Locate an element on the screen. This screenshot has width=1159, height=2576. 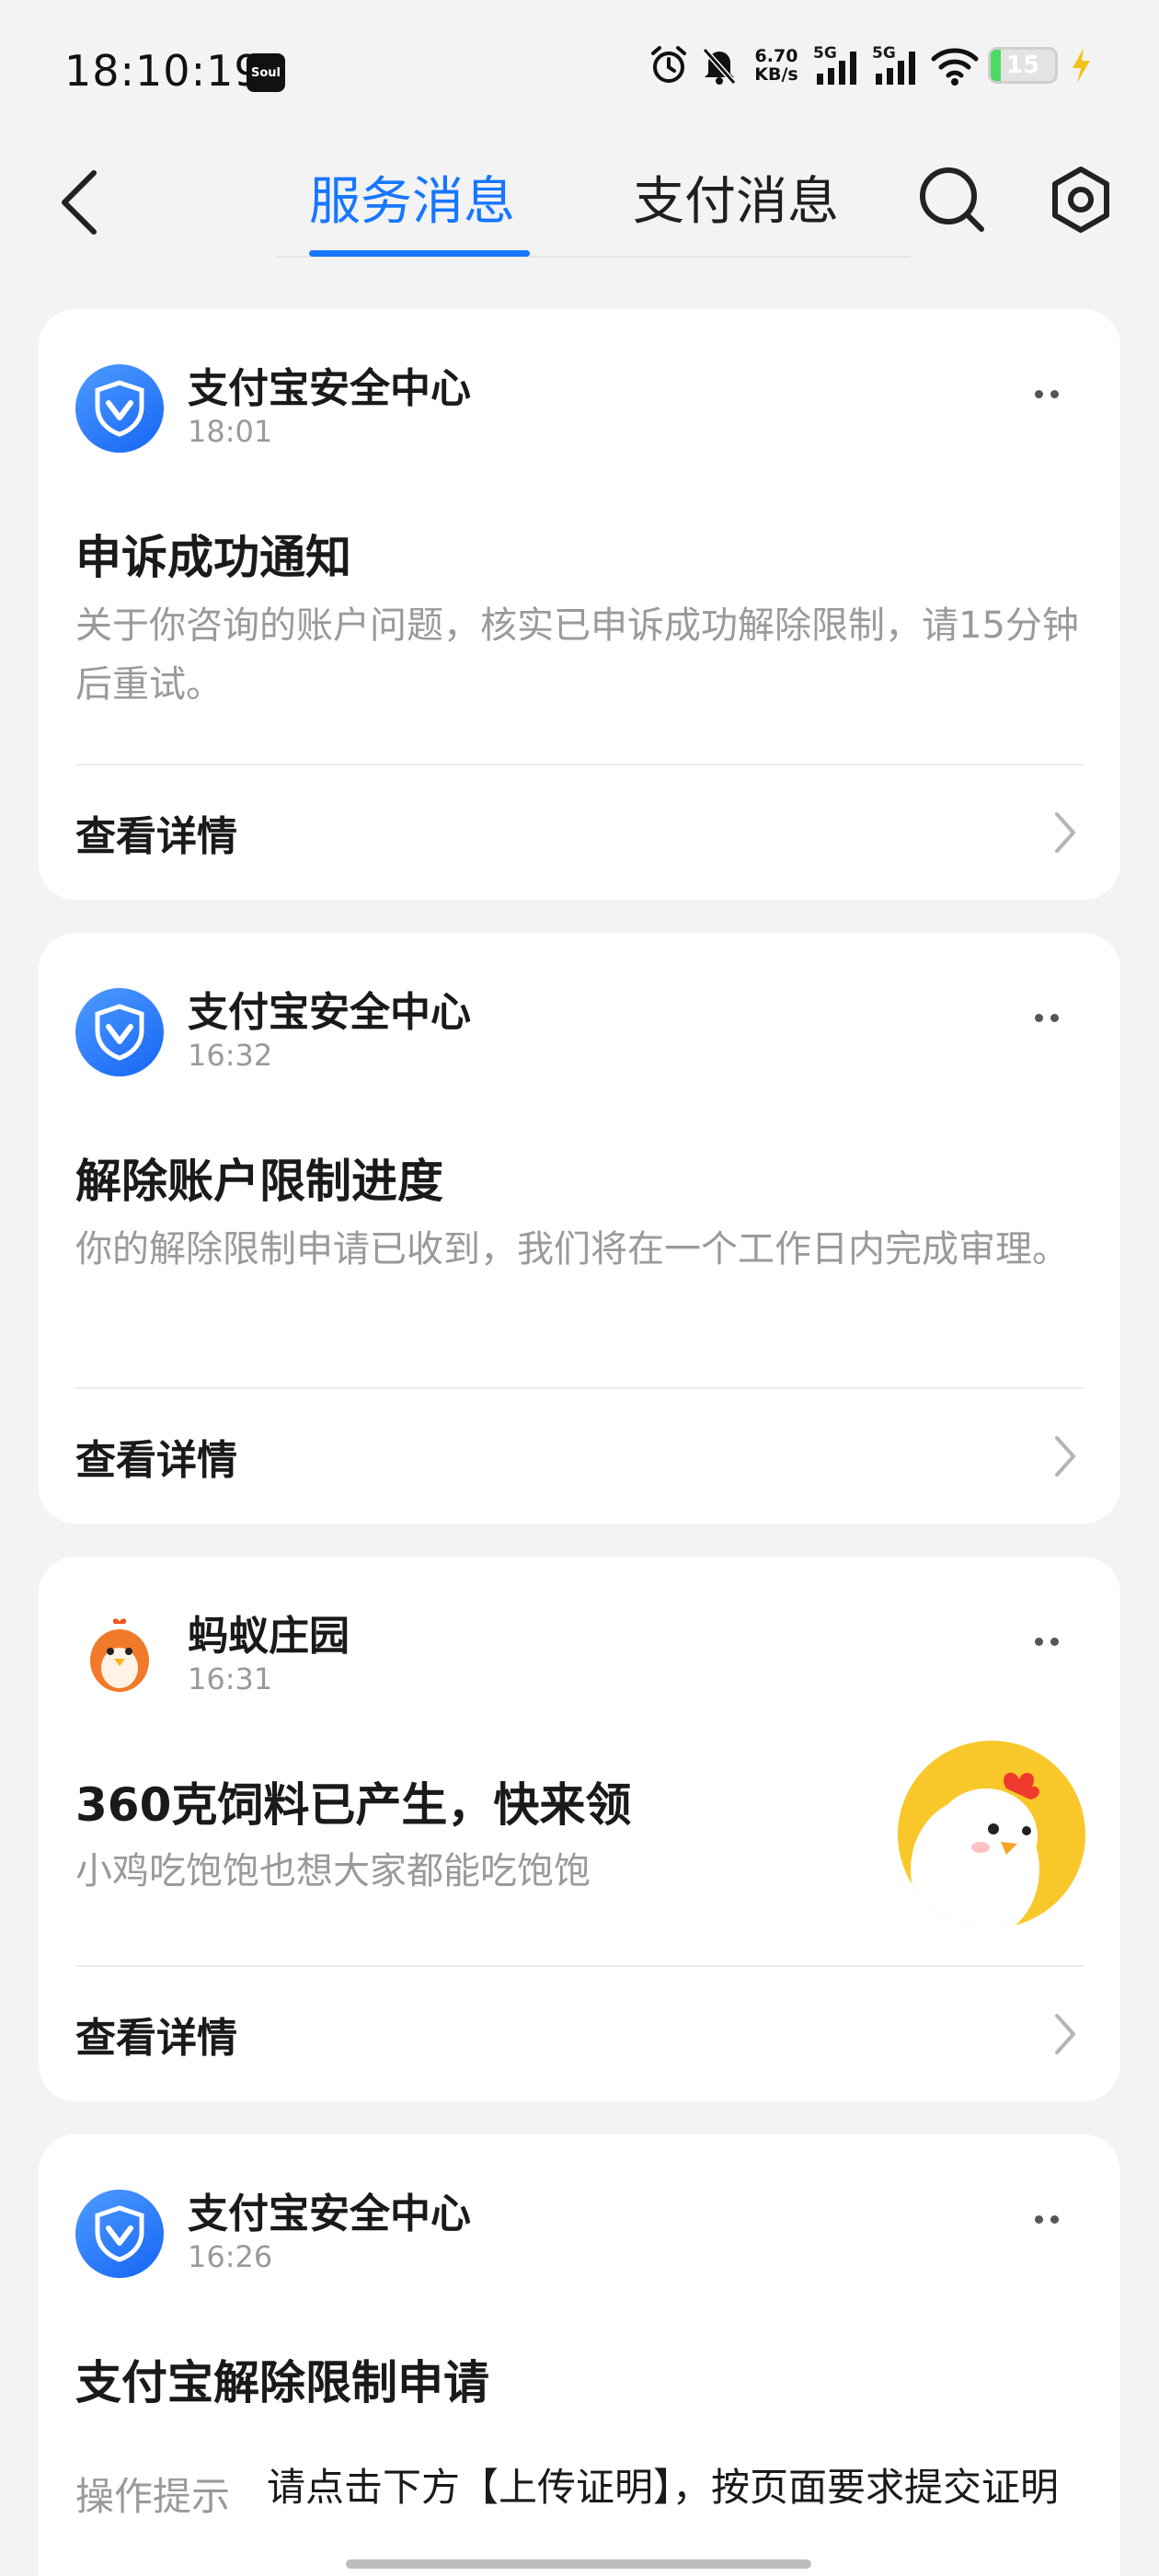
message-body: 你的解除限制申请已收到，我们将在一个工作日内完成审理。 is located at coordinates (572, 1249).